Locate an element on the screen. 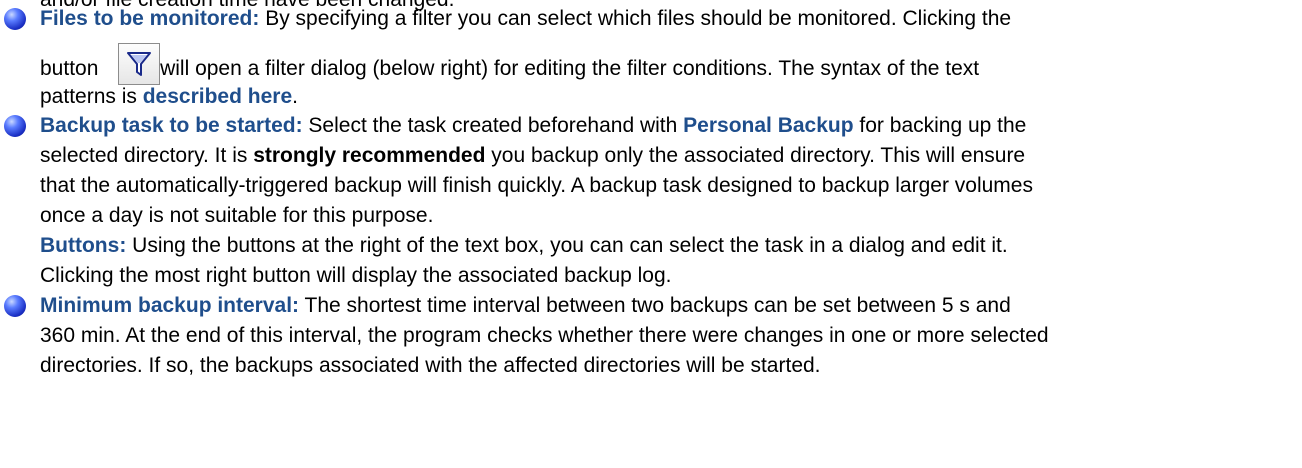  files-monitored-term: Files to be monitored: is located at coordinates (150, 18).